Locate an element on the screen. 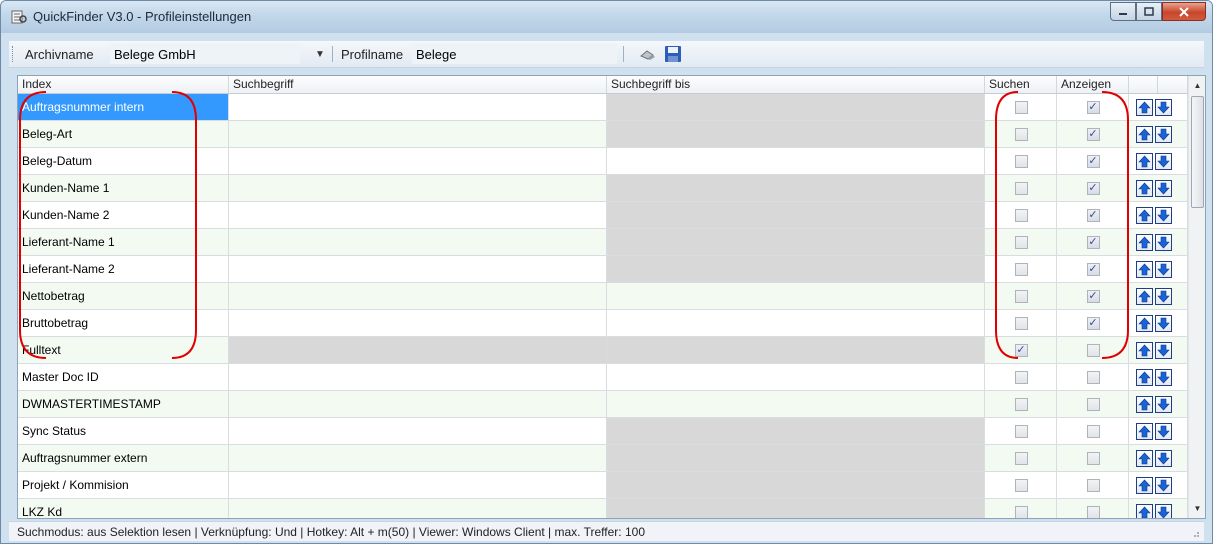 The width and height of the screenshot is (1213, 544). scroll-up-icon: ▲ is located at coordinates (1197, 85).